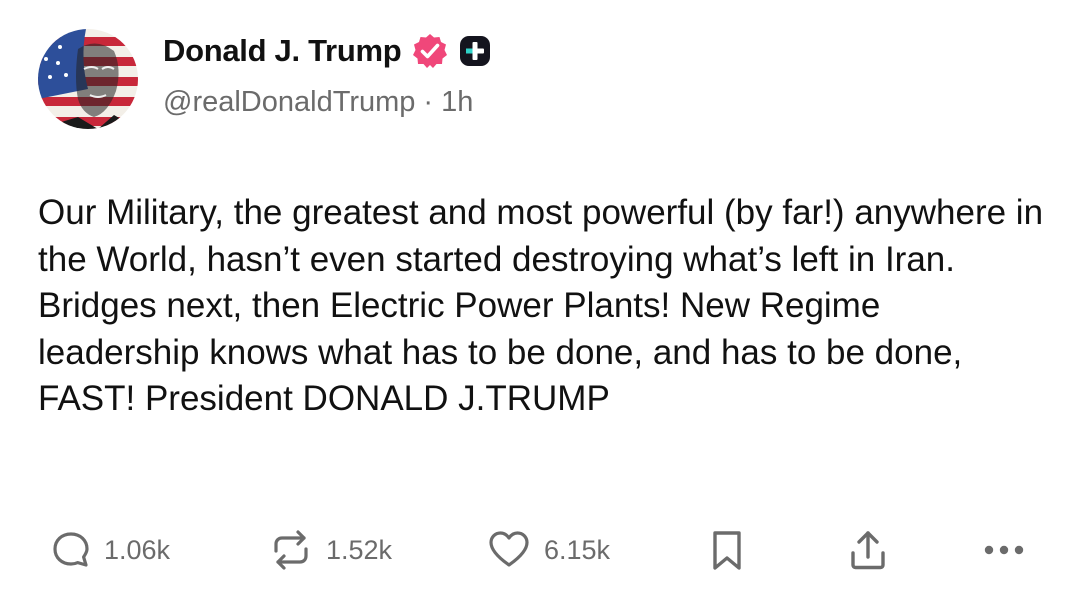 The image size is (1080, 609). I want to click on author-display-name: Donald J. Trump, so click(282, 51).